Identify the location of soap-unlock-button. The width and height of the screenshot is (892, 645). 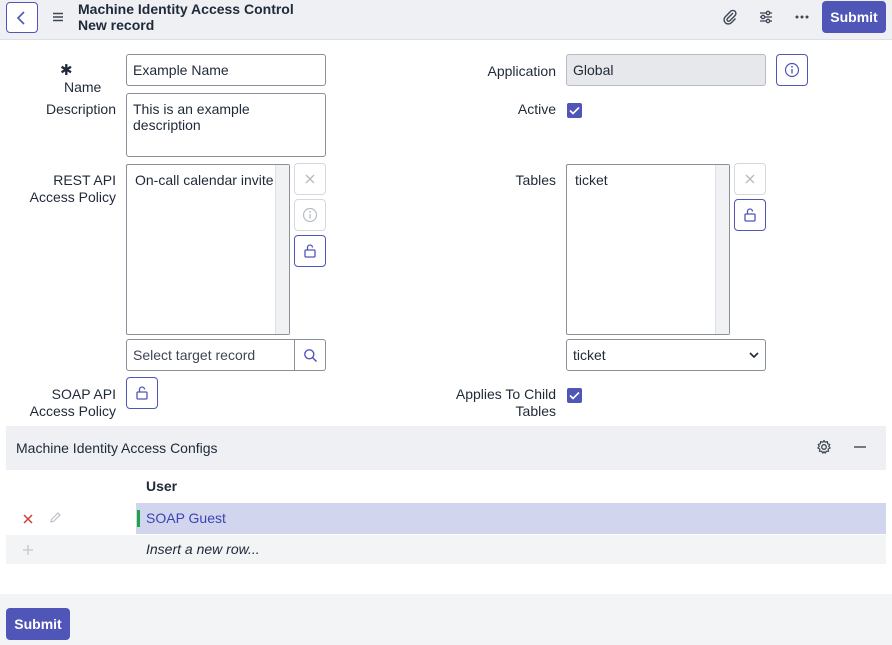
(142, 393).